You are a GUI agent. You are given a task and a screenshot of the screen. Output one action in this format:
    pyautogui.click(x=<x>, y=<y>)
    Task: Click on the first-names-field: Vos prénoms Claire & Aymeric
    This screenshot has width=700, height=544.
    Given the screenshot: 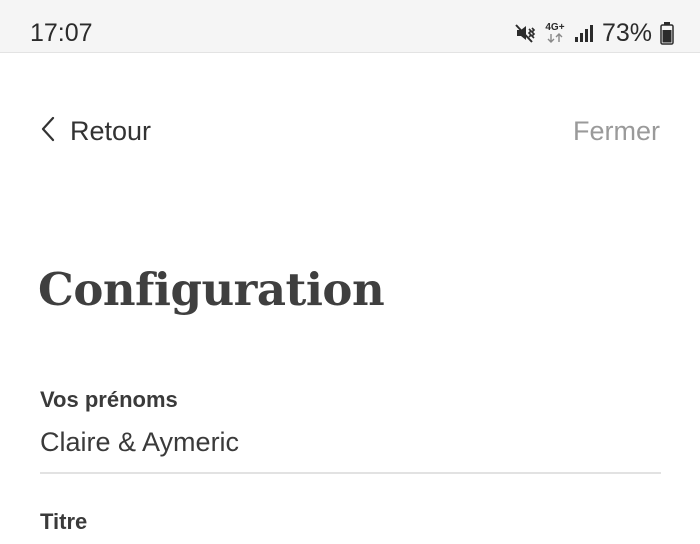 What is the action you would take?
    pyautogui.click(x=350, y=430)
    